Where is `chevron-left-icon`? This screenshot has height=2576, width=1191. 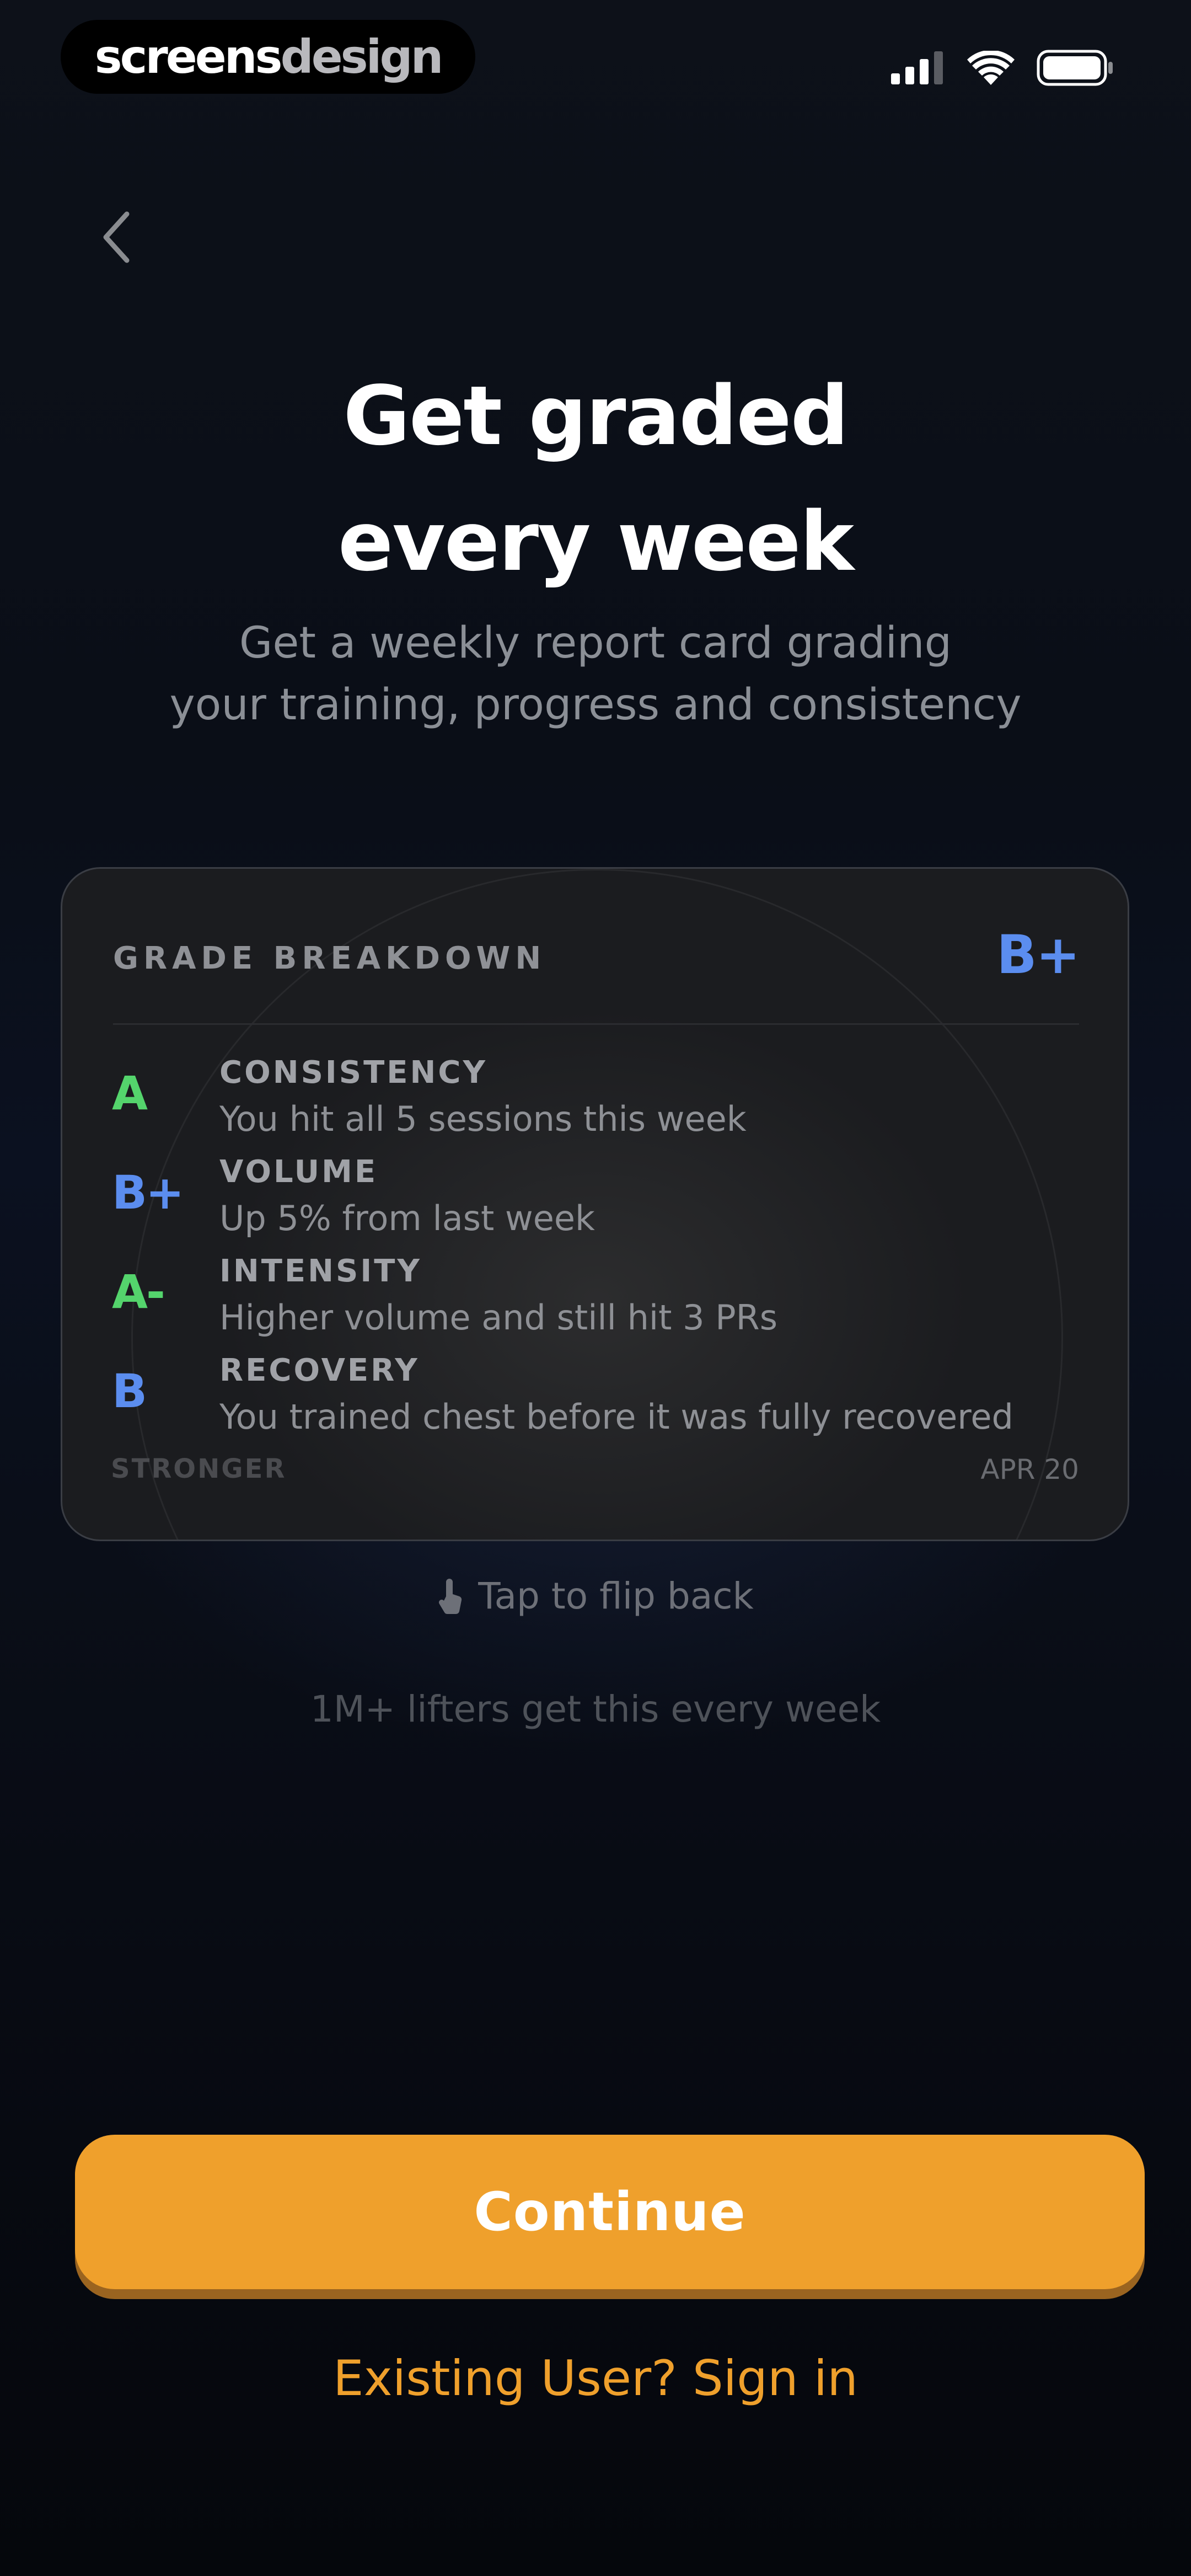
chevron-left-icon is located at coordinates (116, 237).